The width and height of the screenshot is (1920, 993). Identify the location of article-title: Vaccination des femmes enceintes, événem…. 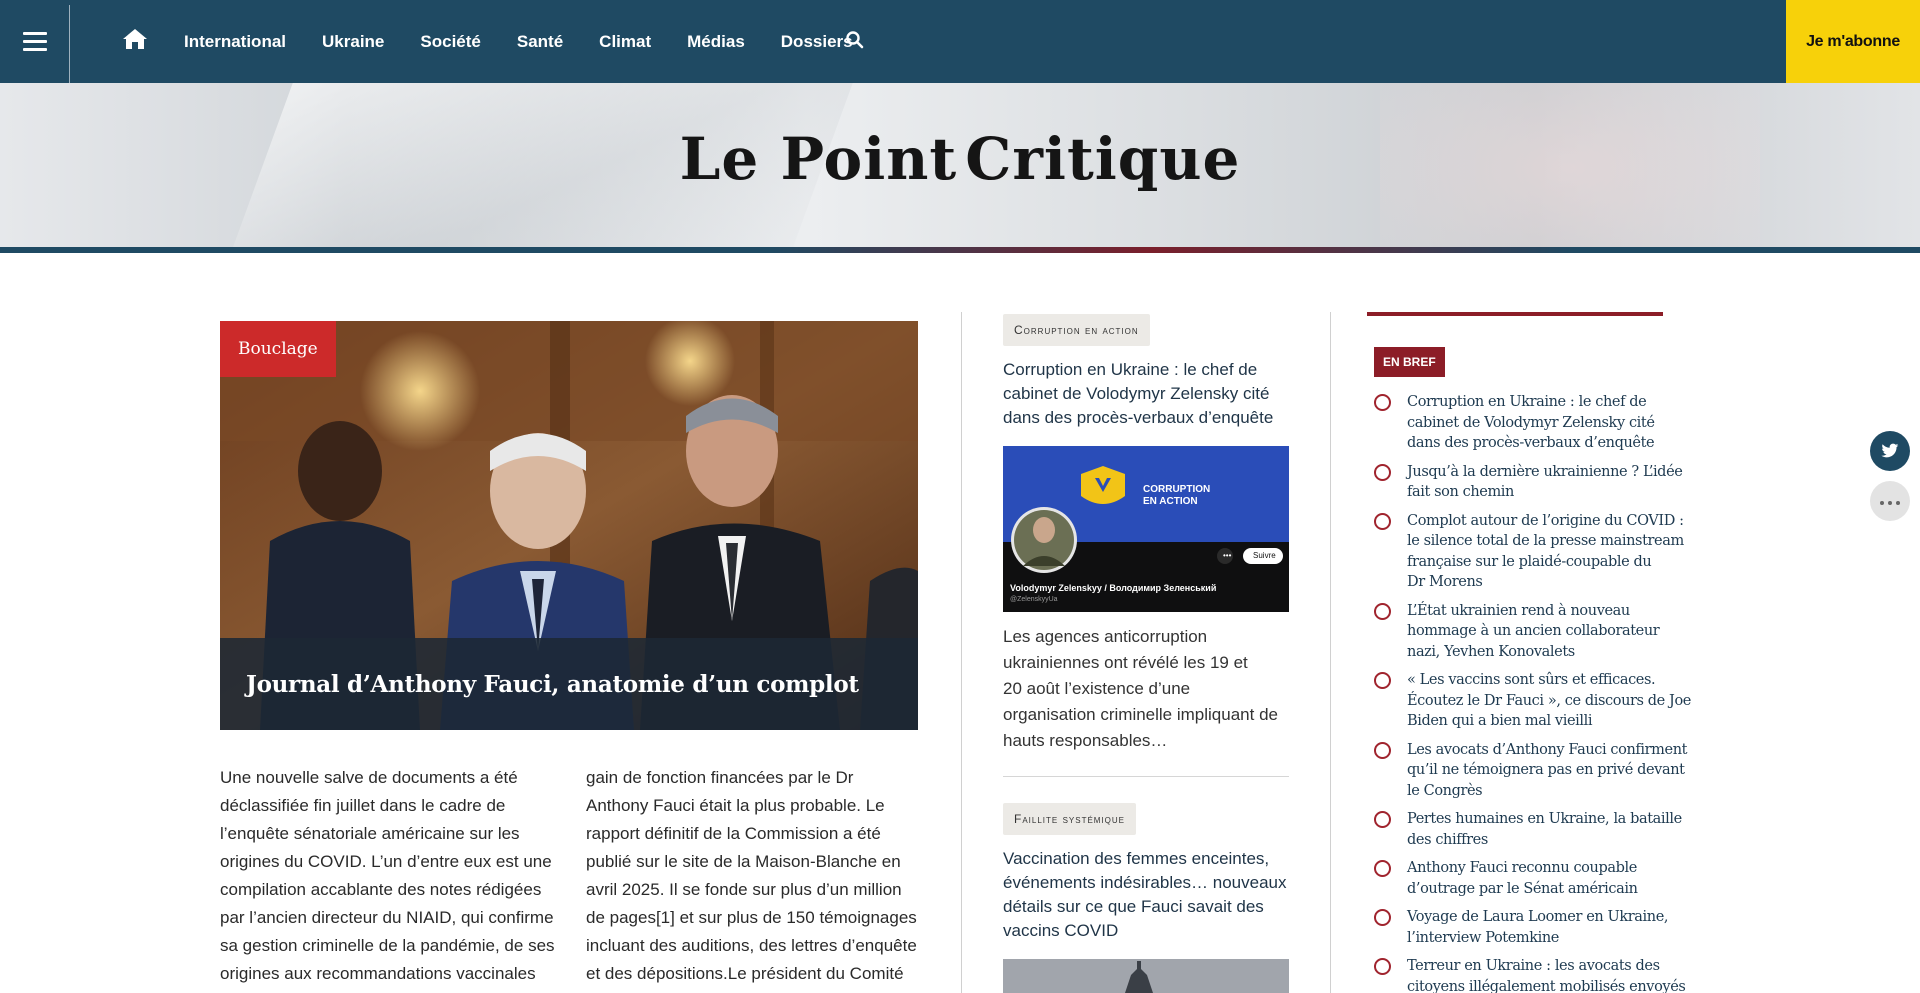
(1146, 895).